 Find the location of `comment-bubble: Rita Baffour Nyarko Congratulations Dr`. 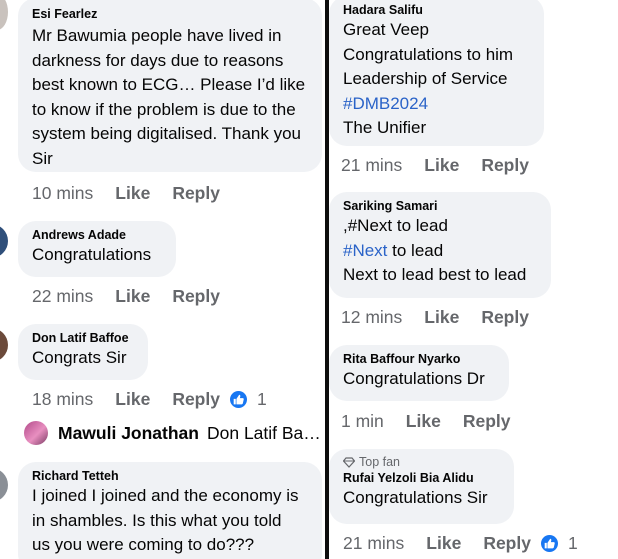

comment-bubble: Rita Baffour Nyarko Congratulations Dr is located at coordinates (419, 373).